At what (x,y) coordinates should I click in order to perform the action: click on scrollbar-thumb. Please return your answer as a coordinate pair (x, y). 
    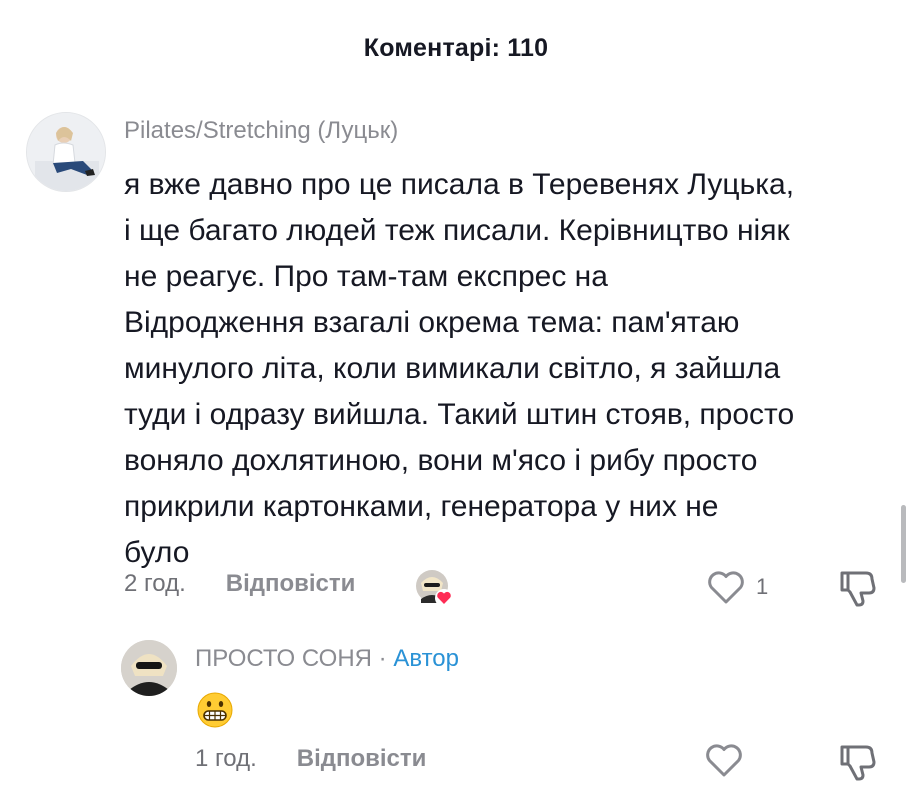
    Looking at the image, I should click on (903, 544).